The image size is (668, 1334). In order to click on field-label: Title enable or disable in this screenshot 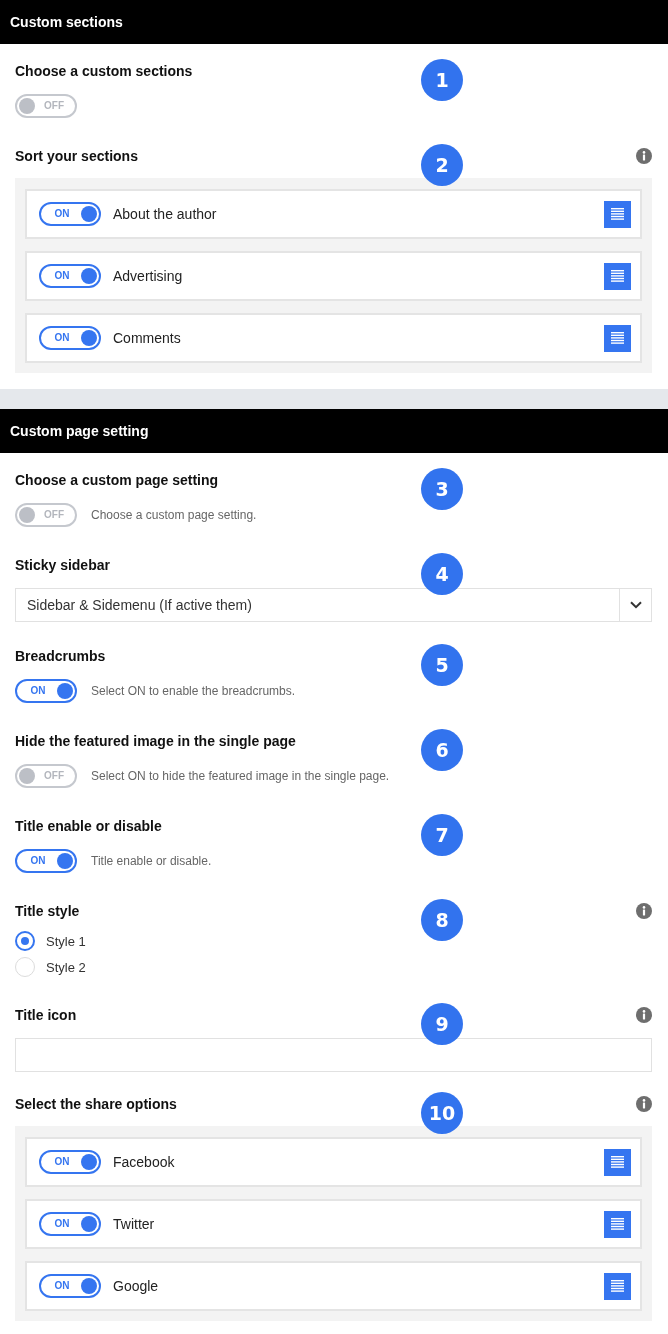, I will do `click(88, 826)`.